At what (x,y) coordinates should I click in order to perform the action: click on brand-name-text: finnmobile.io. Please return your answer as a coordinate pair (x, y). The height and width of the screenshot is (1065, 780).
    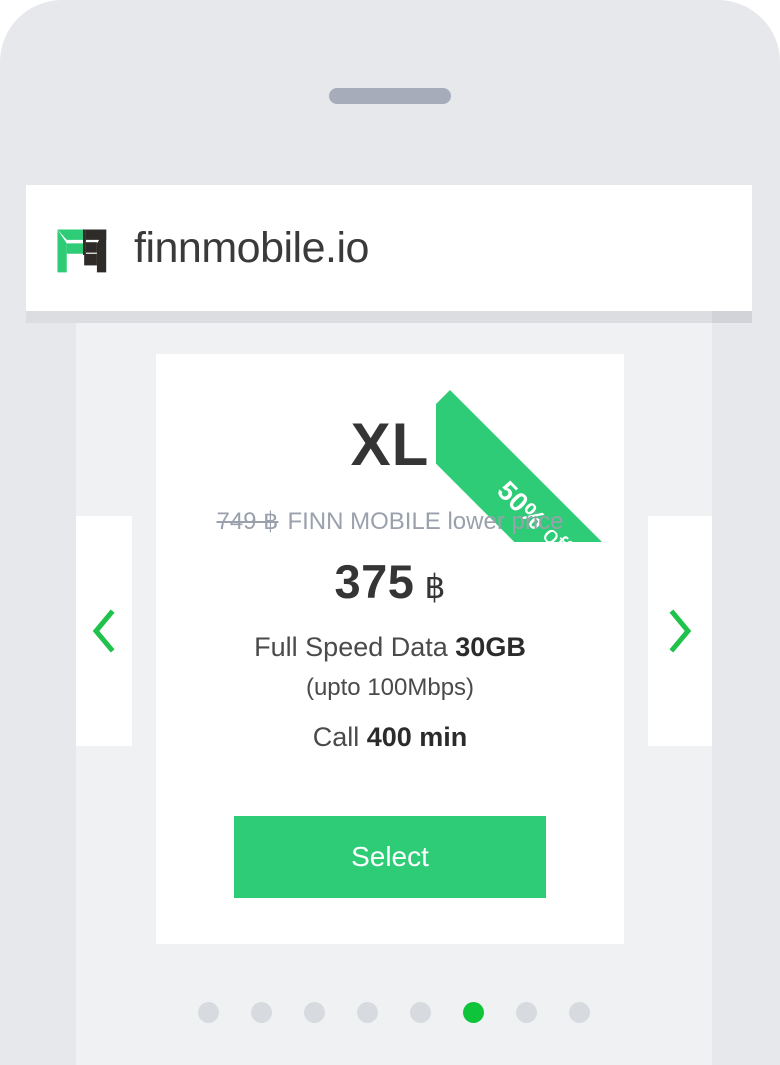
    Looking at the image, I should click on (251, 247).